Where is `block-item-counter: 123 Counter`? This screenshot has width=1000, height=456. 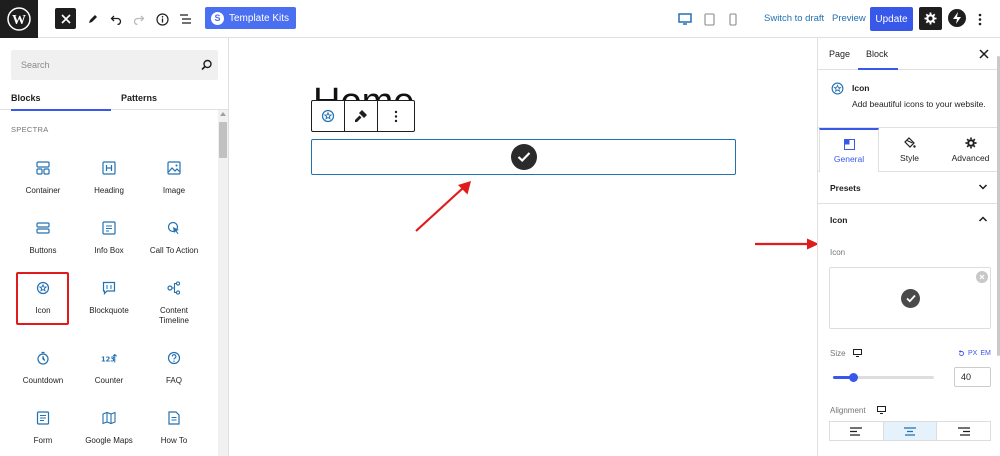
block-item-counter: 123 Counter is located at coordinates (109, 372).